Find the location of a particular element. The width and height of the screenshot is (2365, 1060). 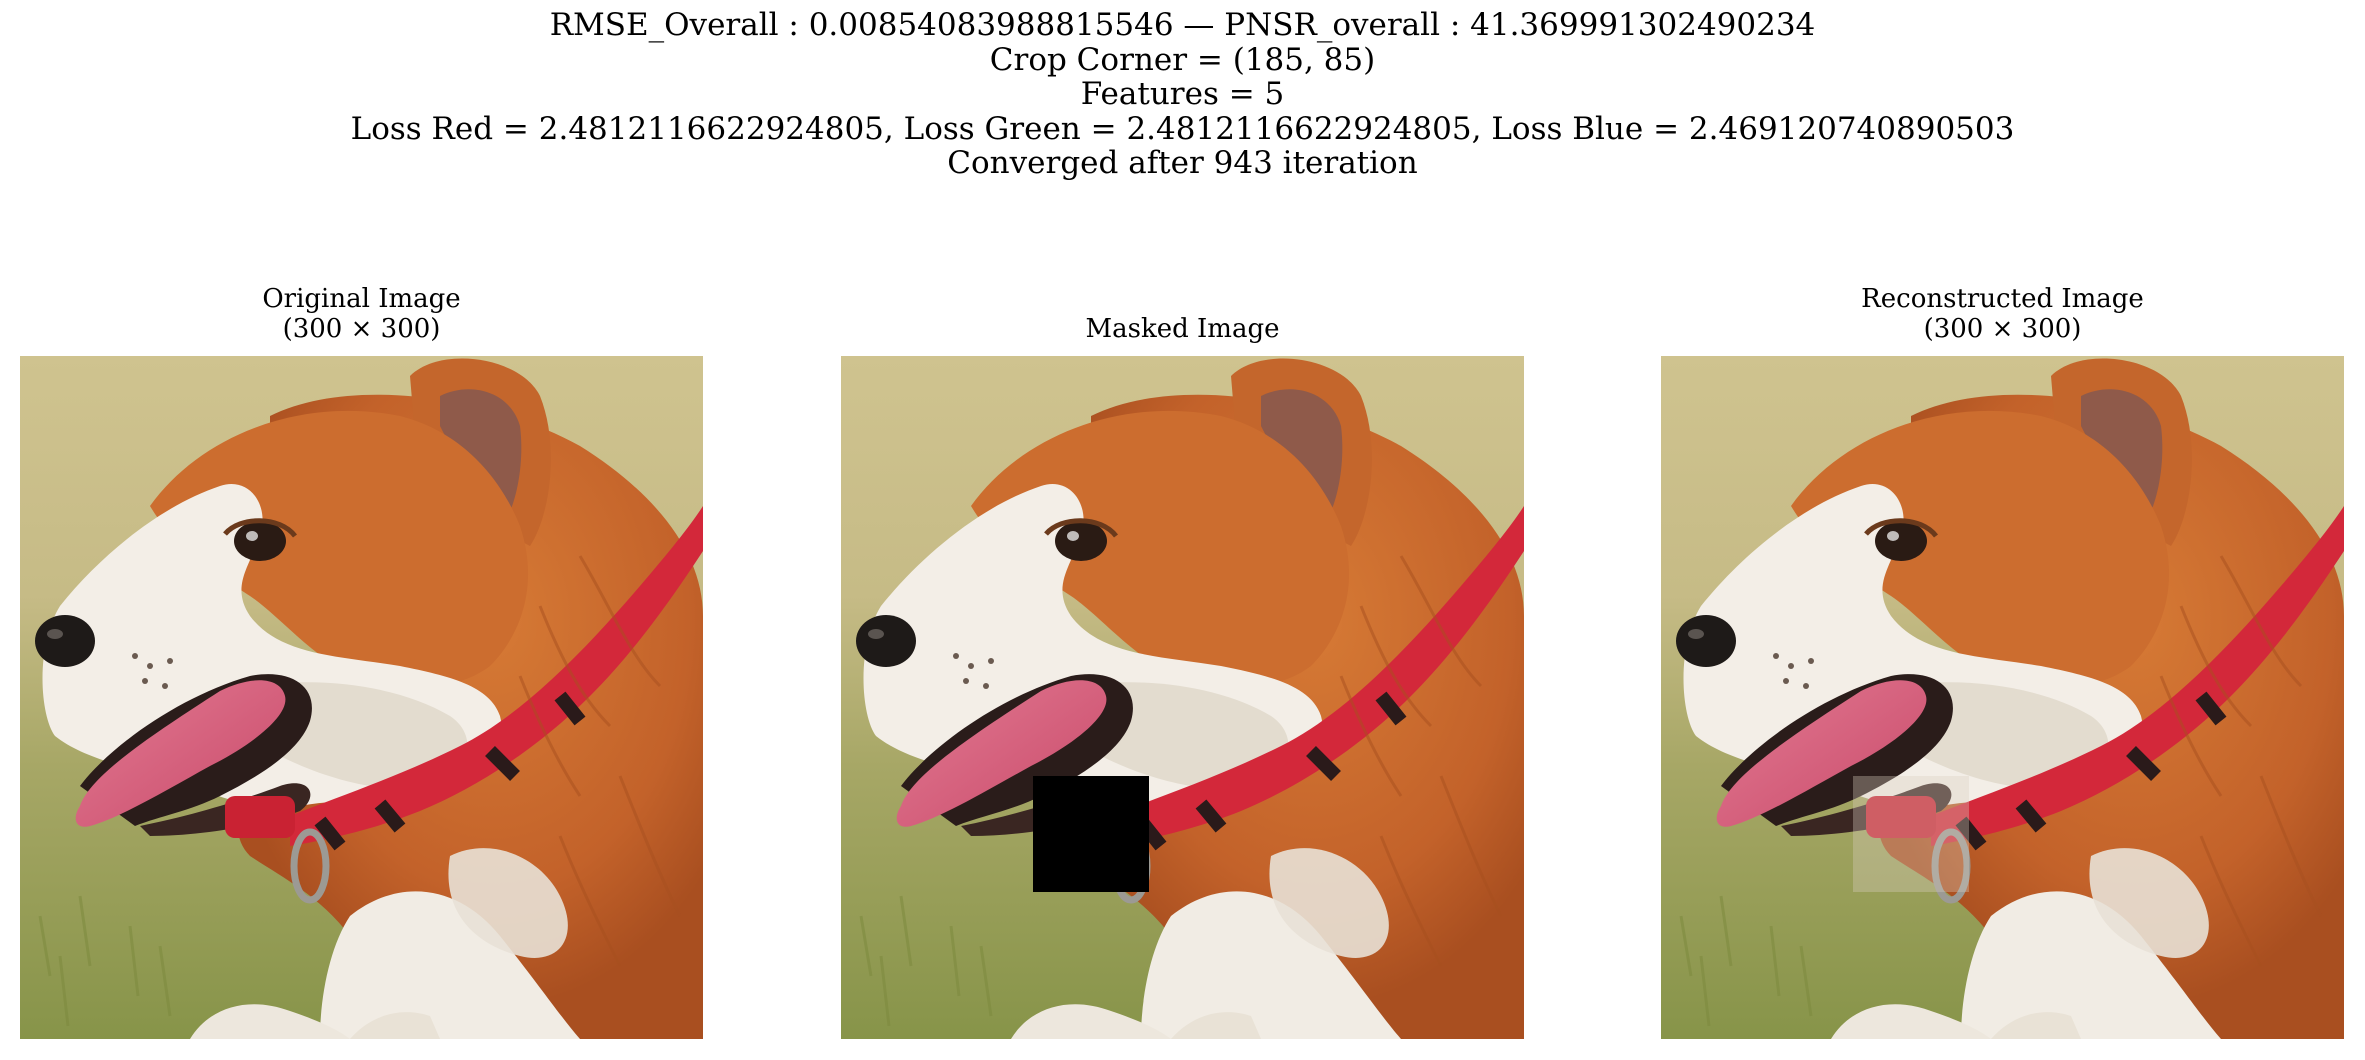

mask-square is located at coordinates (1091, 834).